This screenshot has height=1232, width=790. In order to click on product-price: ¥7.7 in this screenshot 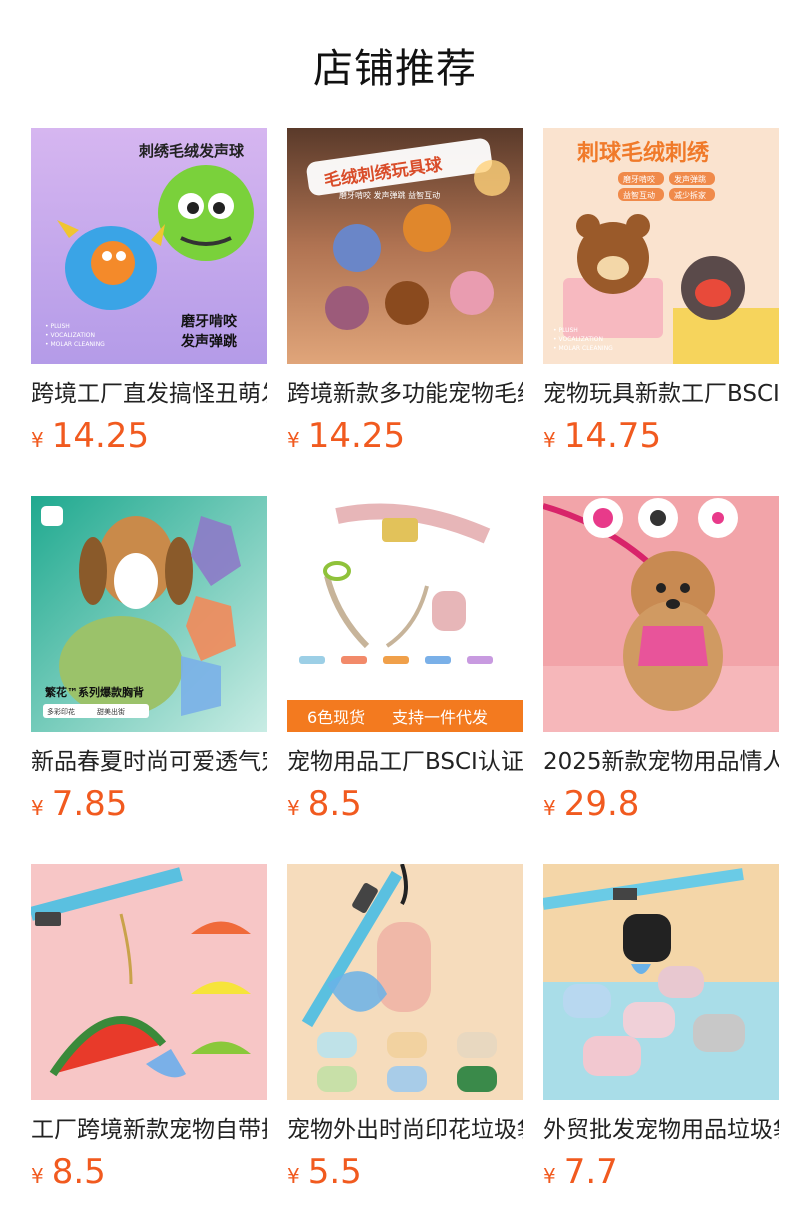, I will do `click(580, 1174)`.